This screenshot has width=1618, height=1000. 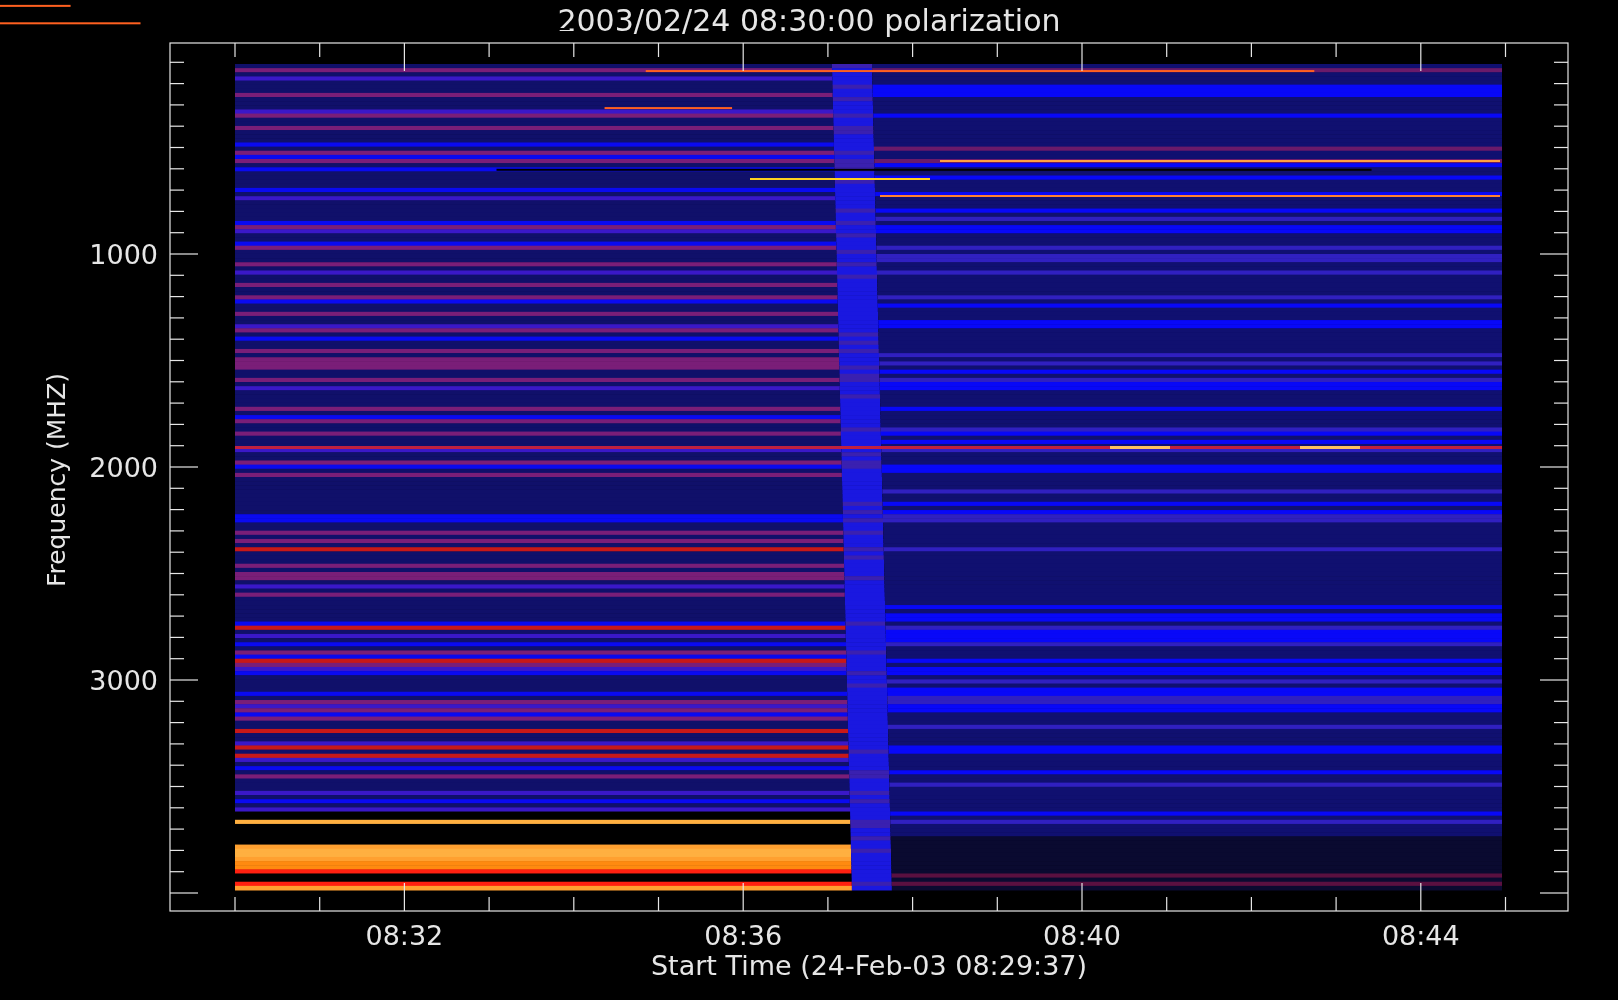 I want to click on x-tick-label: 08:44, so click(x=1420, y=935).